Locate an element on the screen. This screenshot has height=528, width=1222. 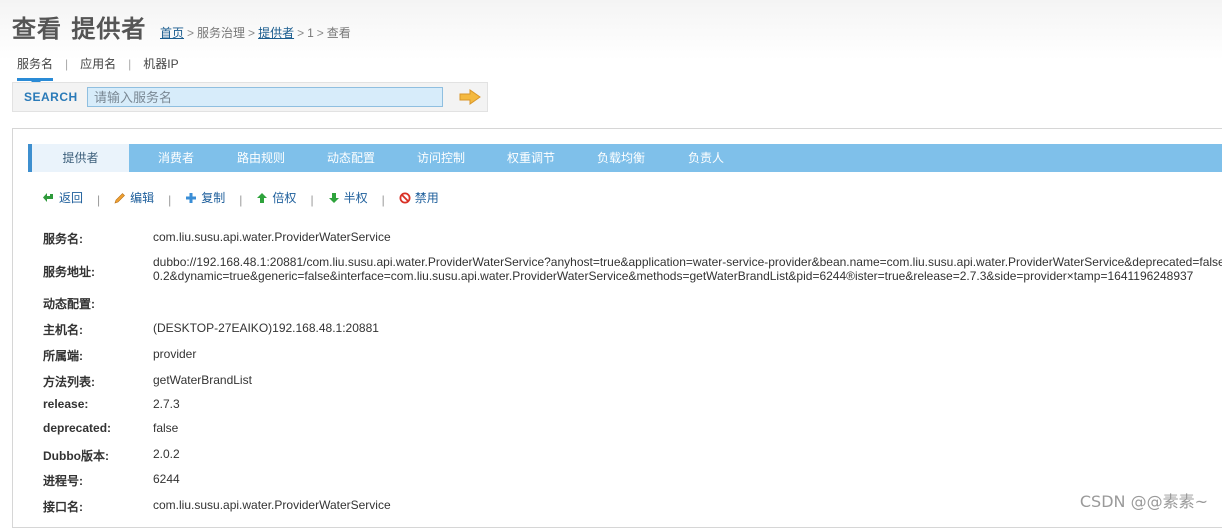
page-title: 查看 提供者 is located at coordinates (79, 29).